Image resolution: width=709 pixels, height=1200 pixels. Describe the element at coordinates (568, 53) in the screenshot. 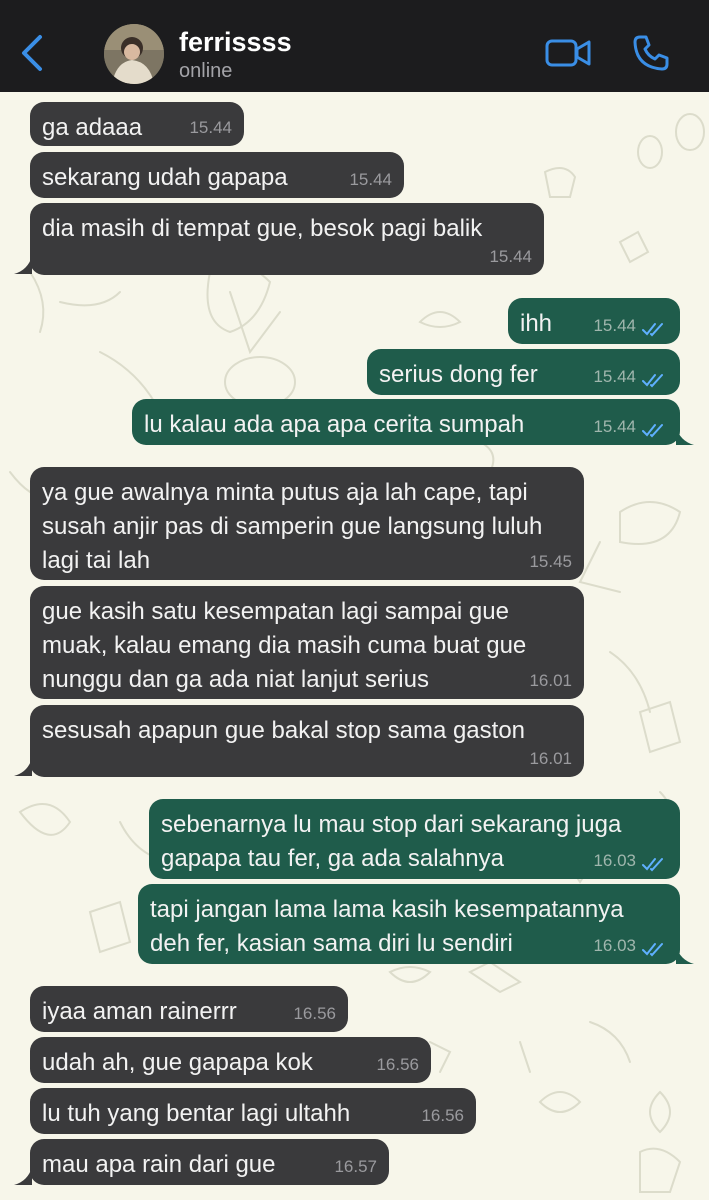

I see `video-camera-icon` at that location.